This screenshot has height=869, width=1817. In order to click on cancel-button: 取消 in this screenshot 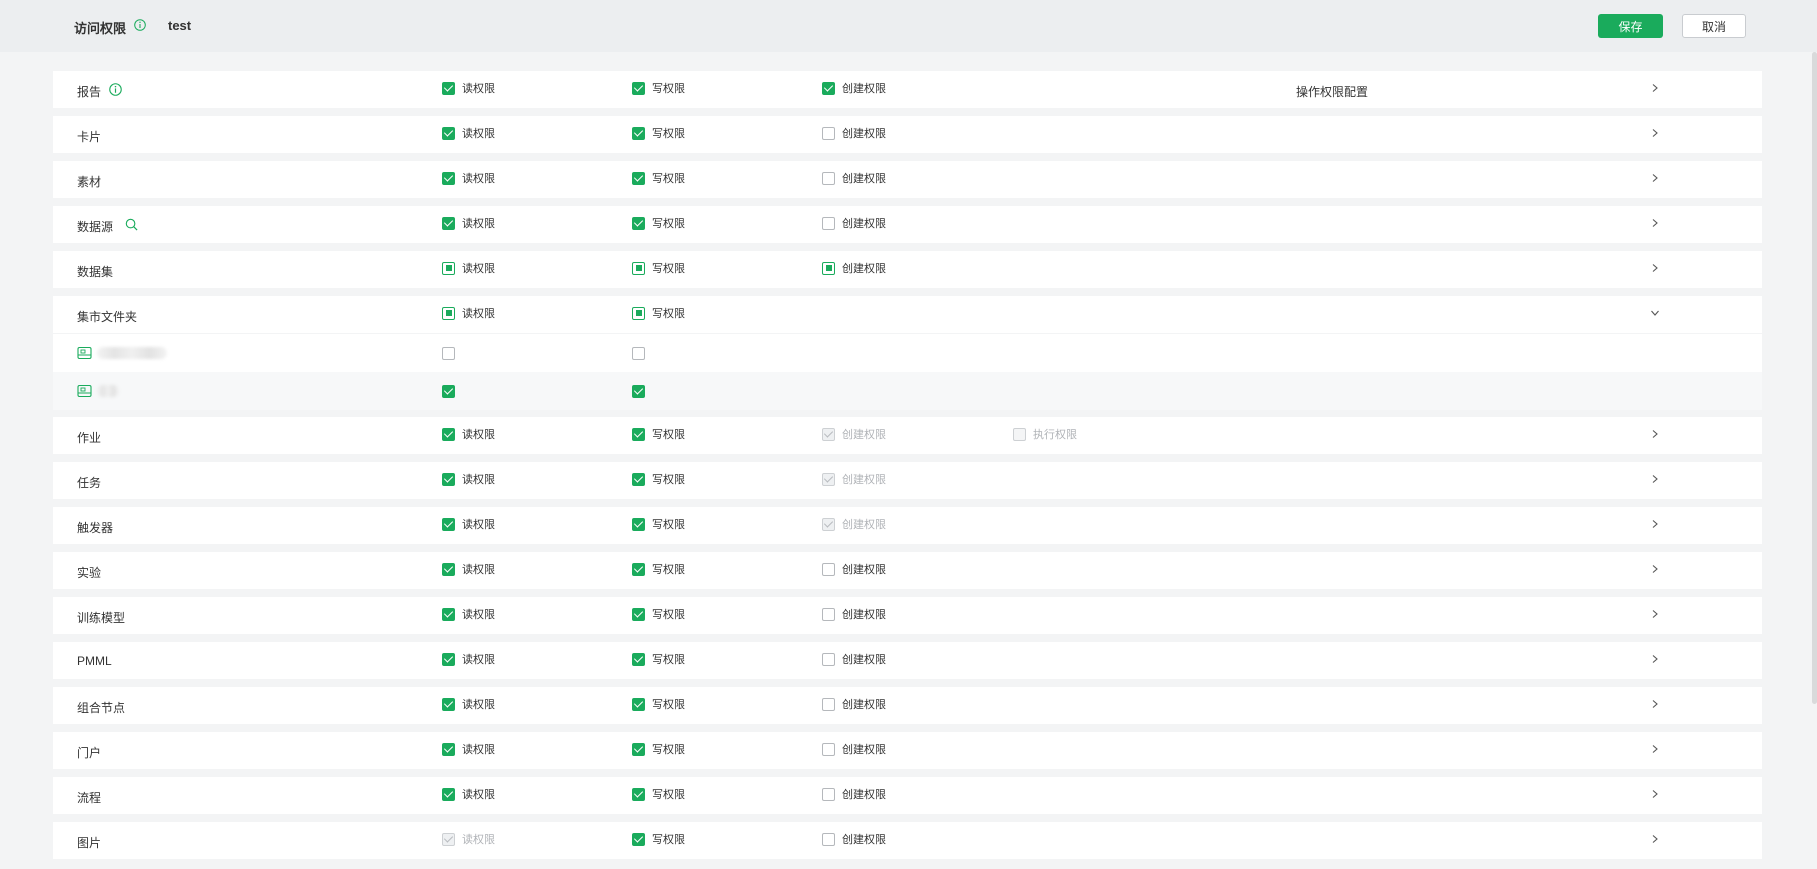, I will do `click(1714, 26)`.